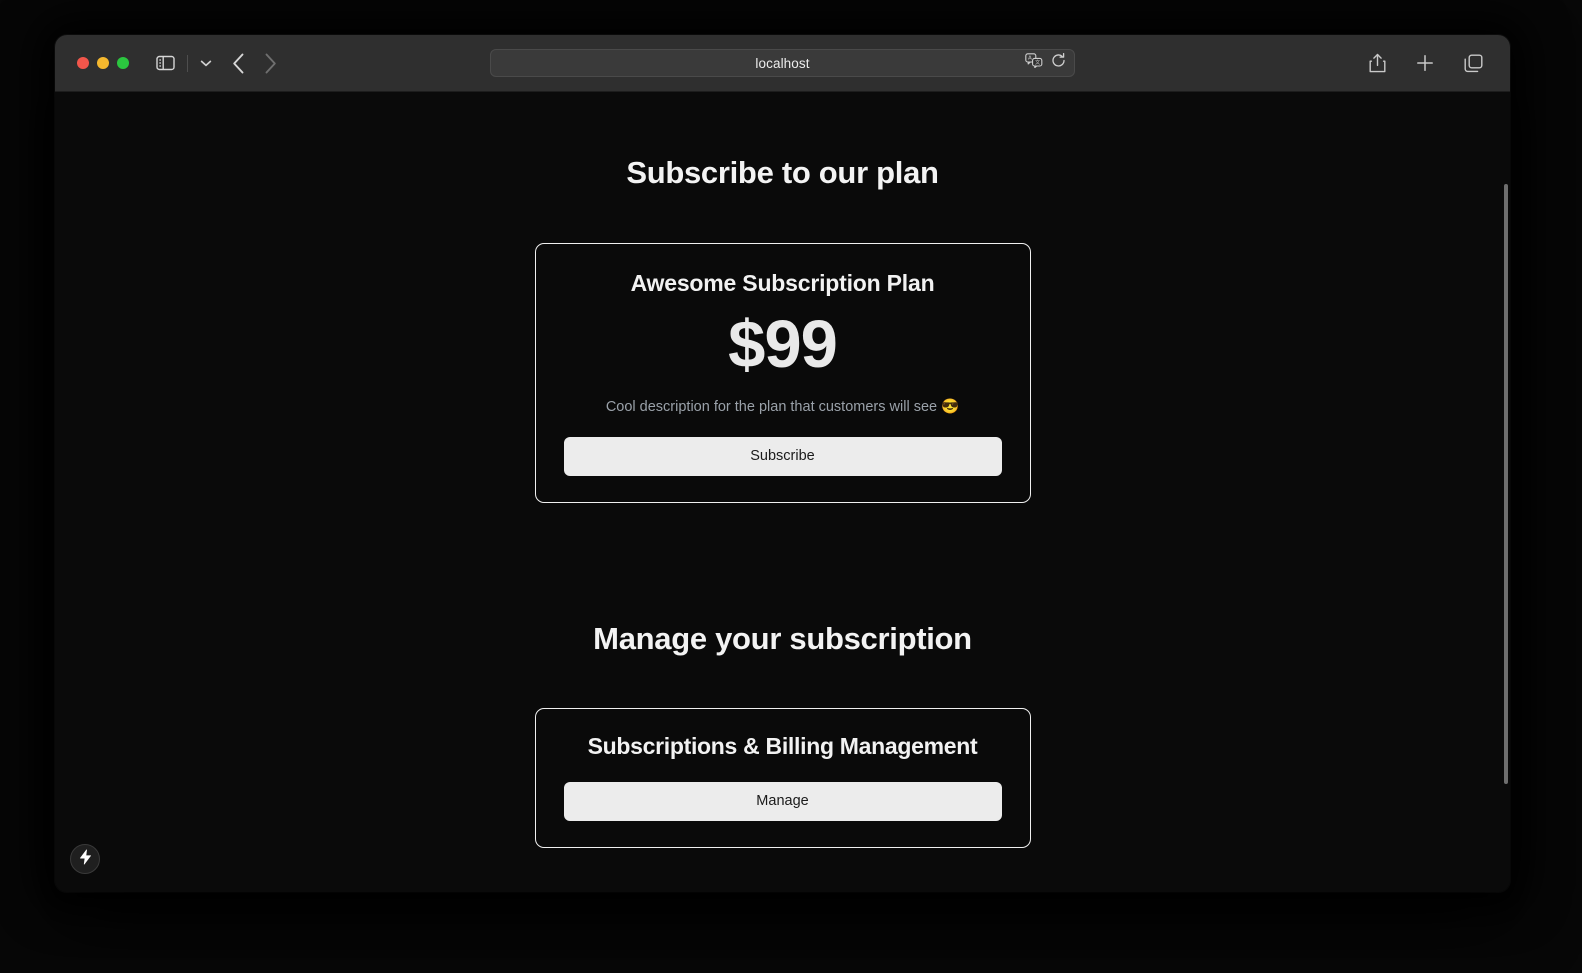  I want to click on dev-tools-indicator, so click(85, 859).